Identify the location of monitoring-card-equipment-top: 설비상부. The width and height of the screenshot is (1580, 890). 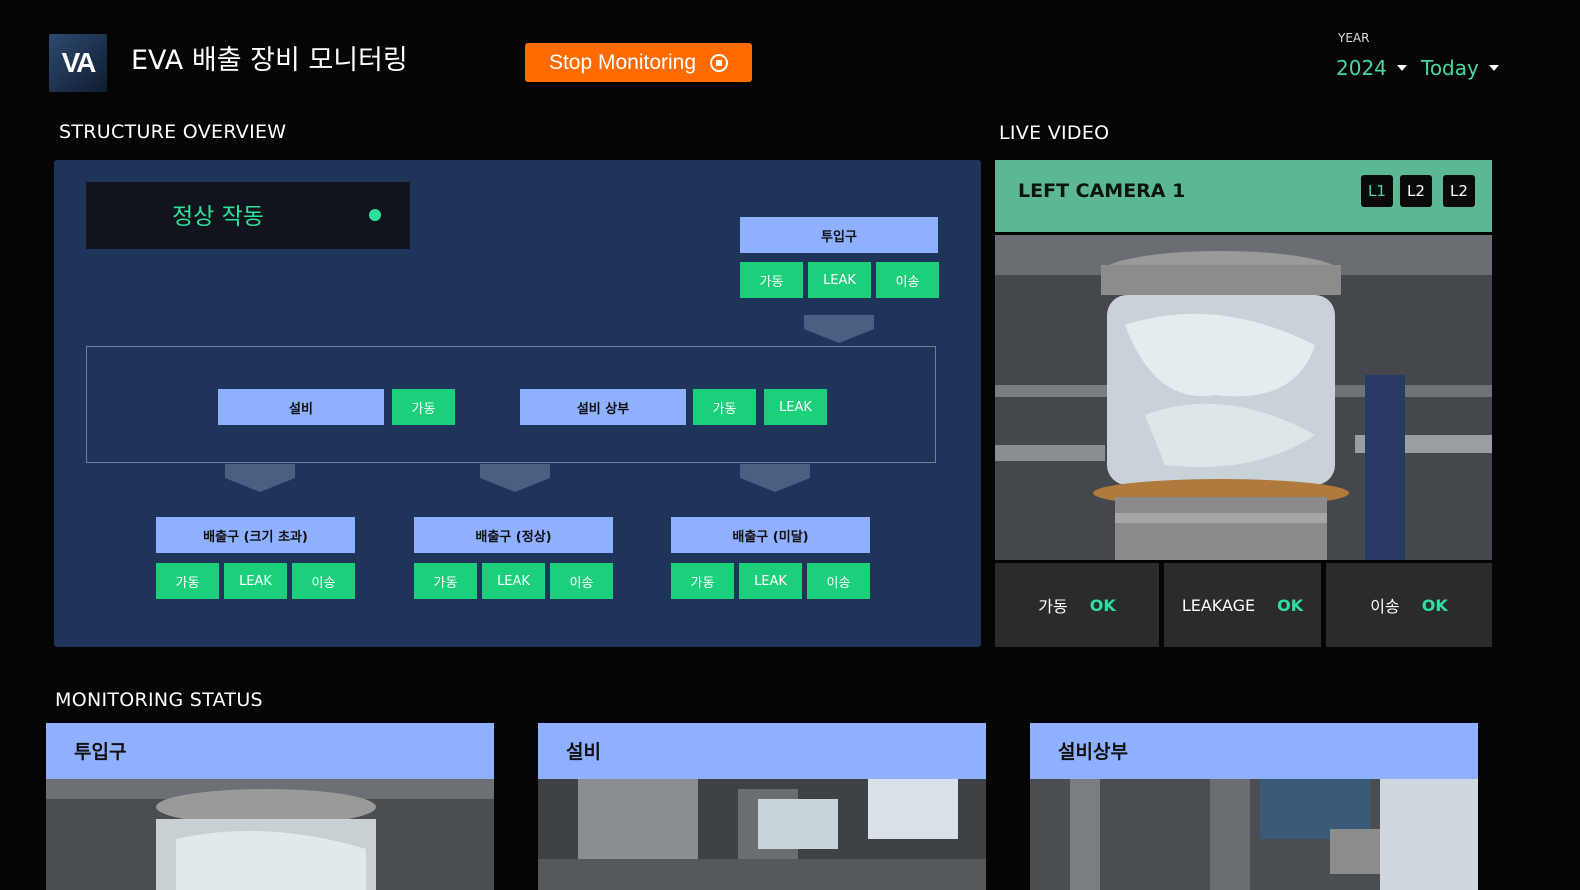
(1254, 806).